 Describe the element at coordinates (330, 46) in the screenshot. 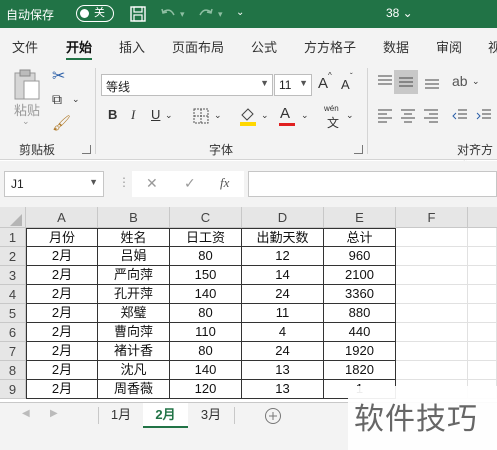

I see `tab-fangfang: 方方格子` at that location.